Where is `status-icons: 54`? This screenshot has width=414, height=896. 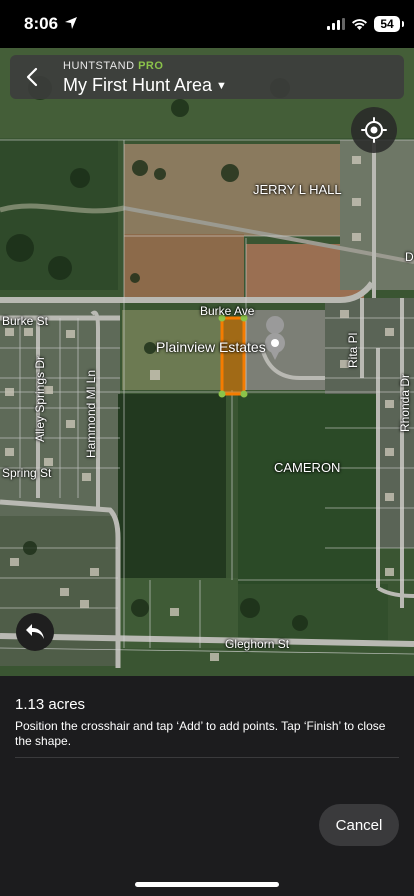 status-icons: 54 is located at coordinates (365, 24).